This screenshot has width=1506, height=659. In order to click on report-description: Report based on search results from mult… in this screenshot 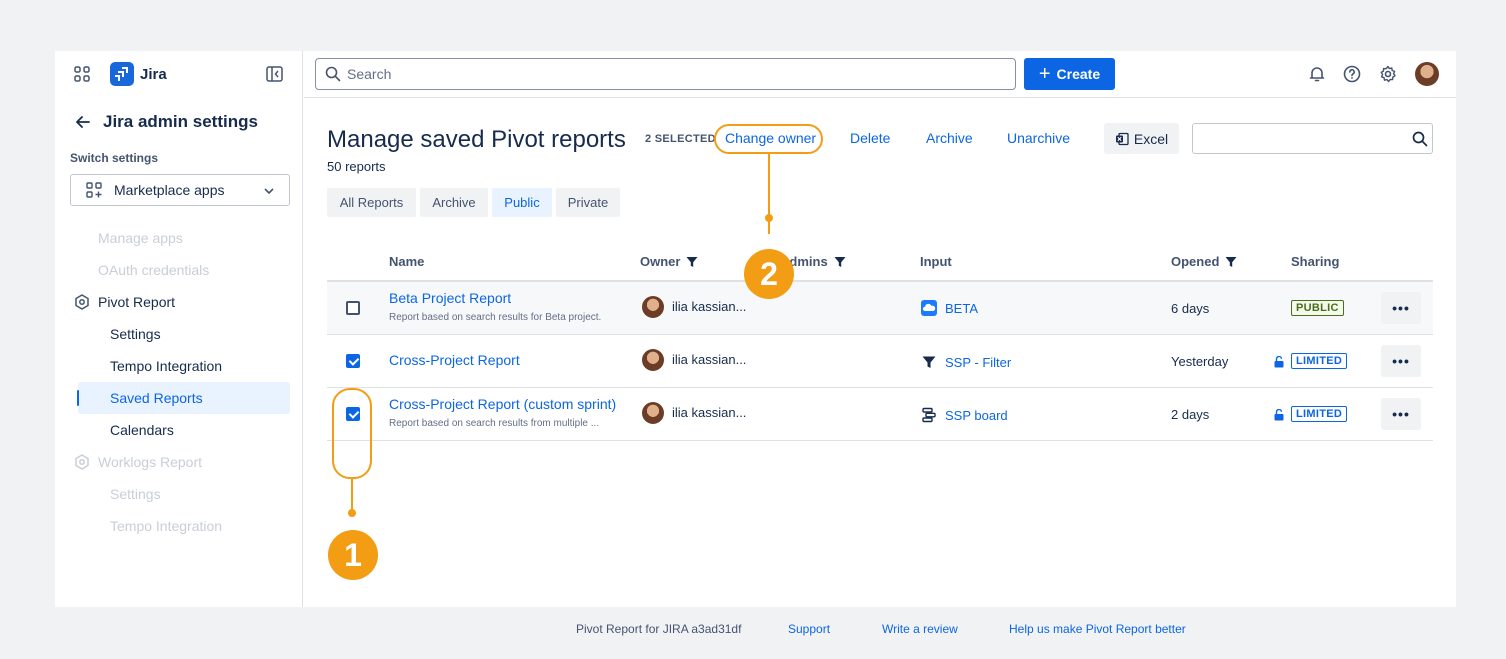, I will do `click(494, 423)`.